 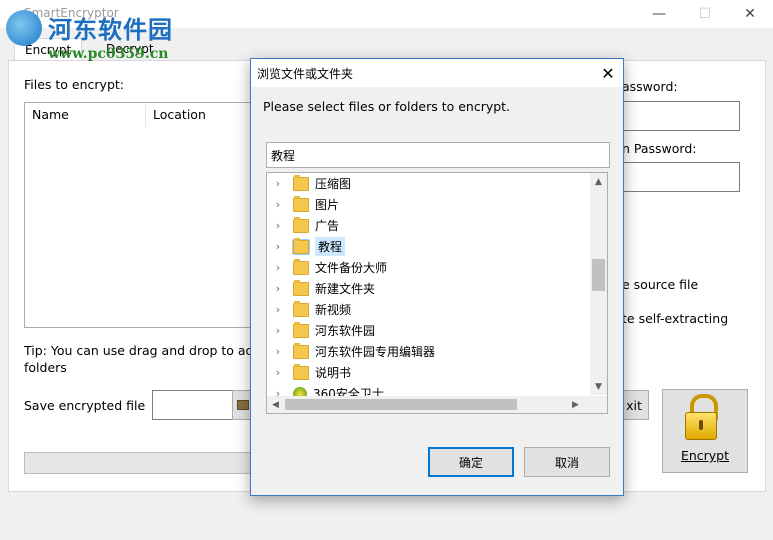 What do you see at coordinates (427, 309) in the screenshot?
I see `tree-item: › 新视频` at bounding box center [427, 309].